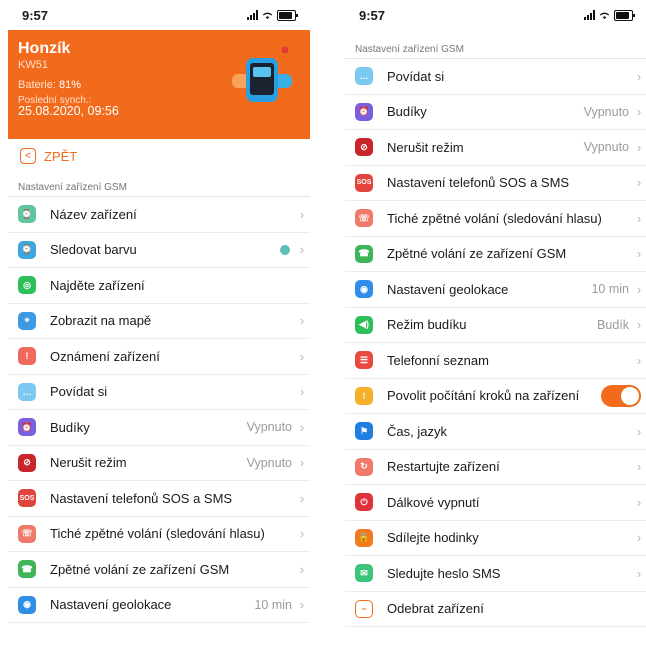  Describe the element at coordinates (433, 538) in the screenshot. I see `row-label: Sdílejte hodinky` at that location.